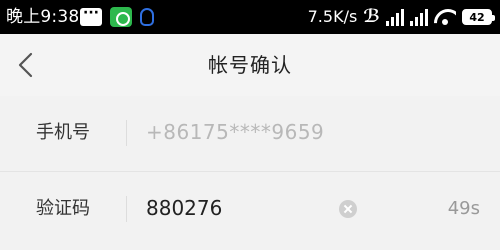 The height and width of the screenshot is (250, 500). I want to click on system-icons: 7.5K/s ℬ 42, so click(401, 17).